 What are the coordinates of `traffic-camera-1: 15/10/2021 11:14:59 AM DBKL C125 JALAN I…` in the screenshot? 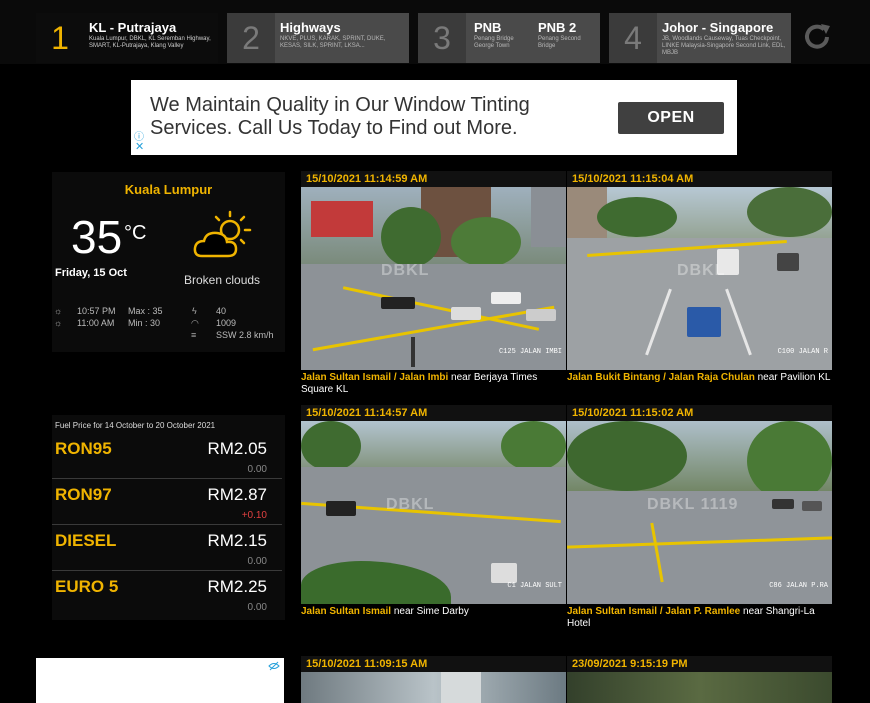 It's located at (433, 286).